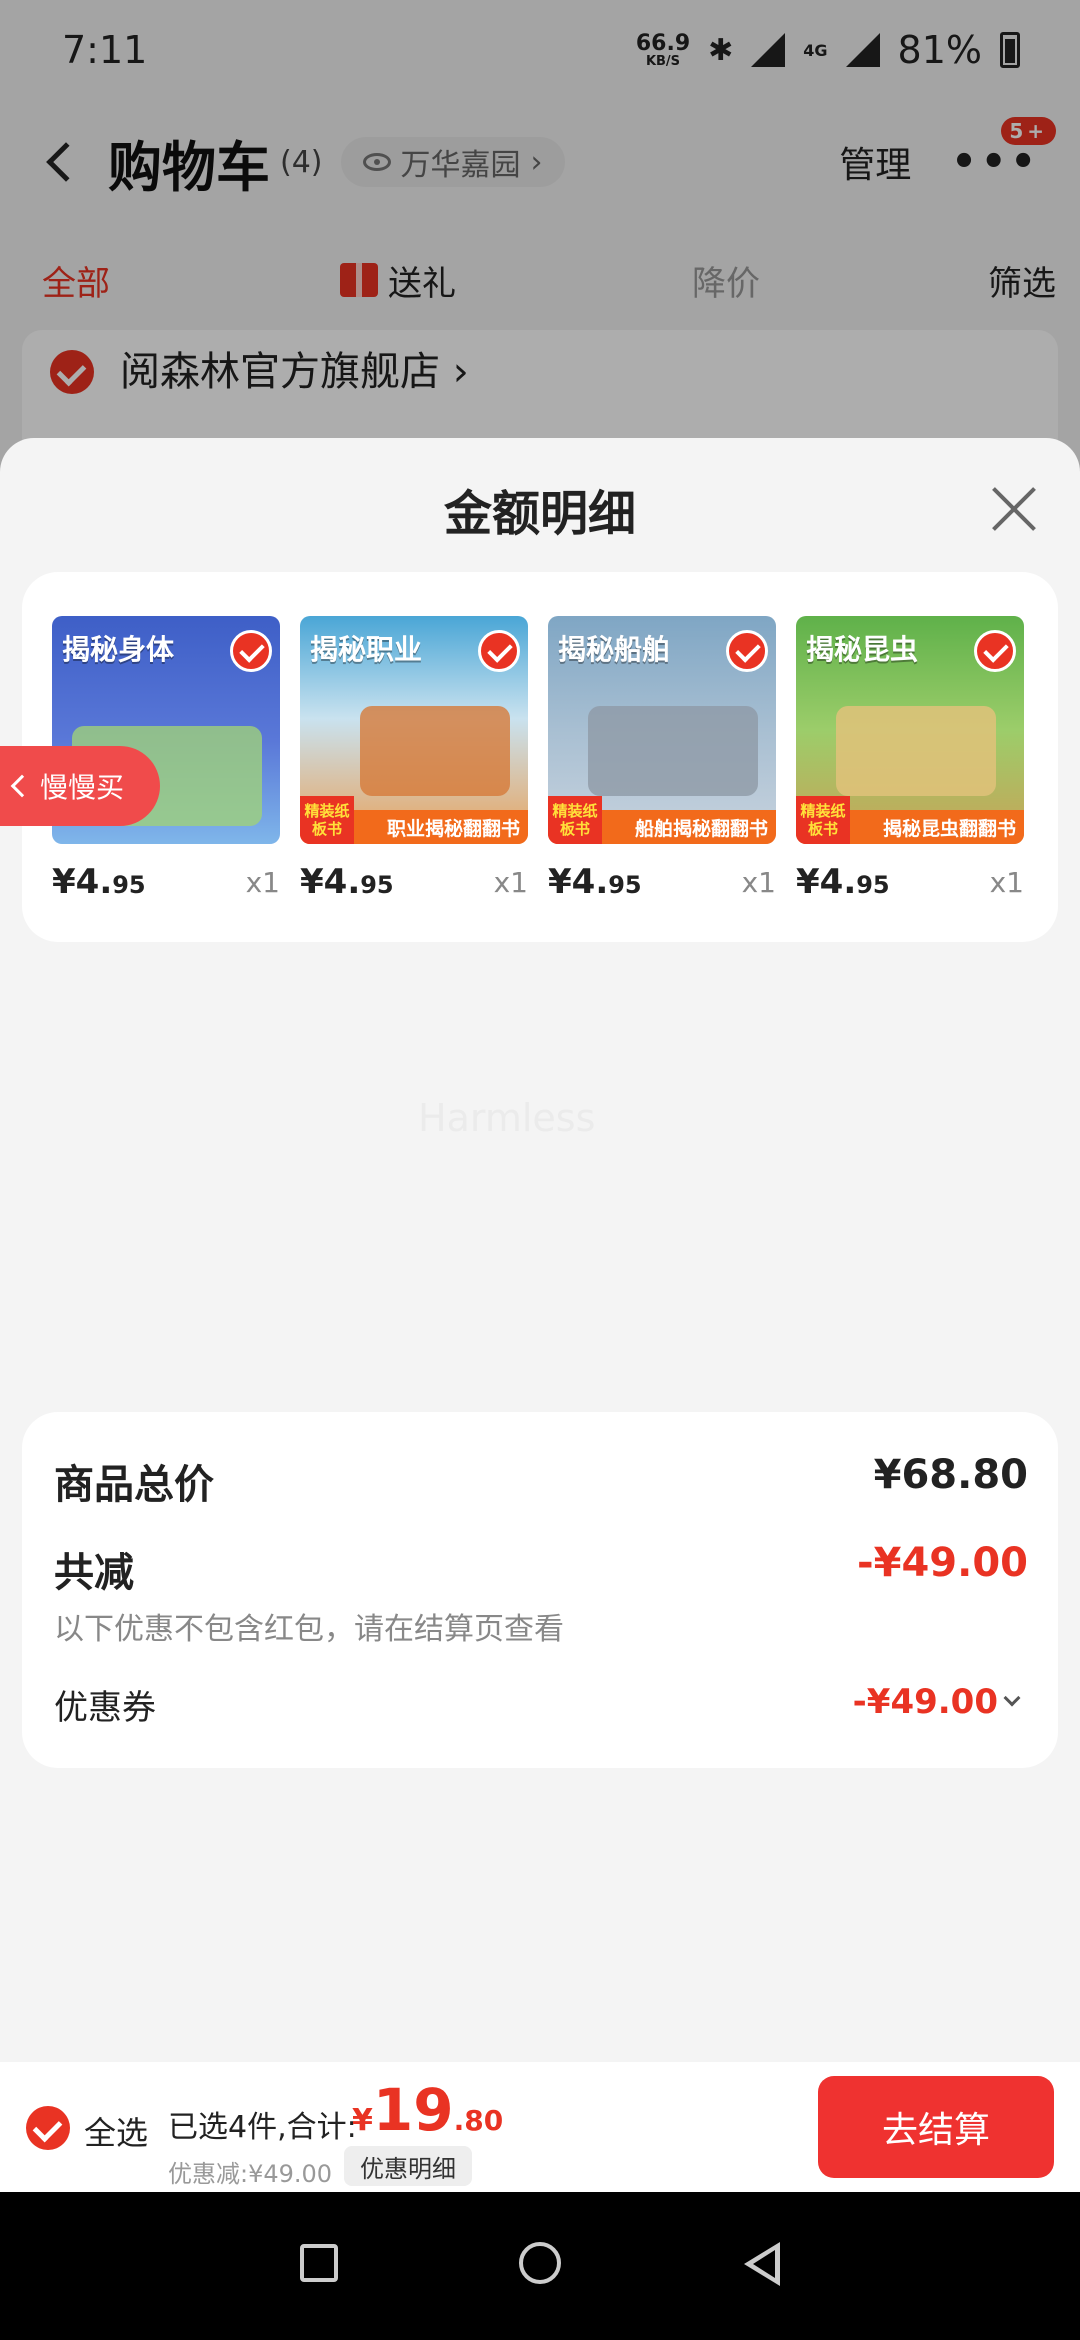  I want to click on coupon-row-toggle: -¥49.00, so click(936, 1702).